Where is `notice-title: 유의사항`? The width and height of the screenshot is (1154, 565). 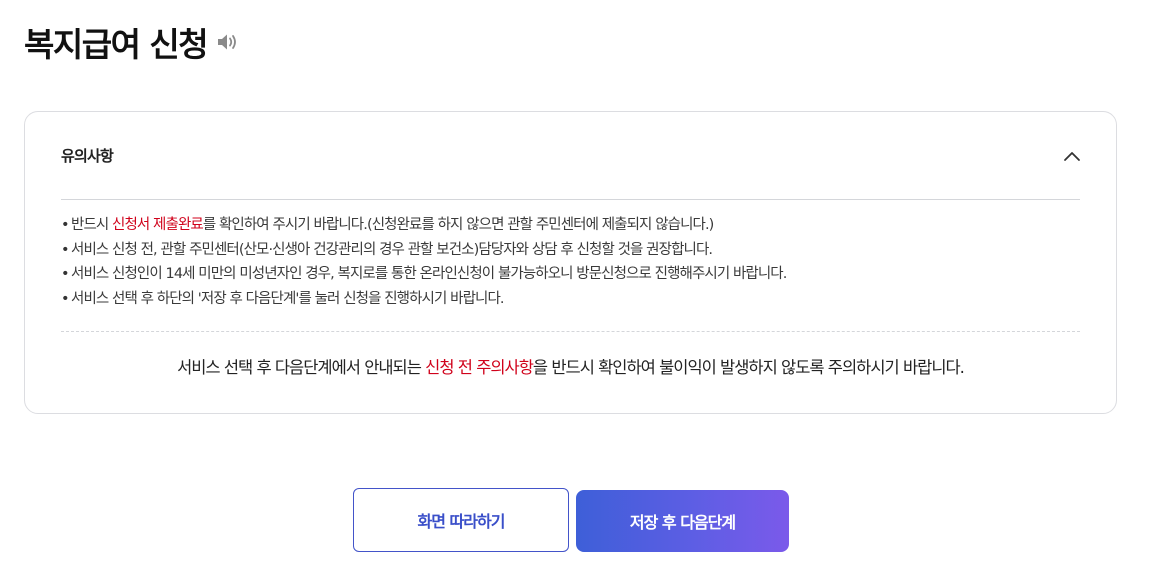 notice-title: 유의사항 is located at coordinates (87, 156).